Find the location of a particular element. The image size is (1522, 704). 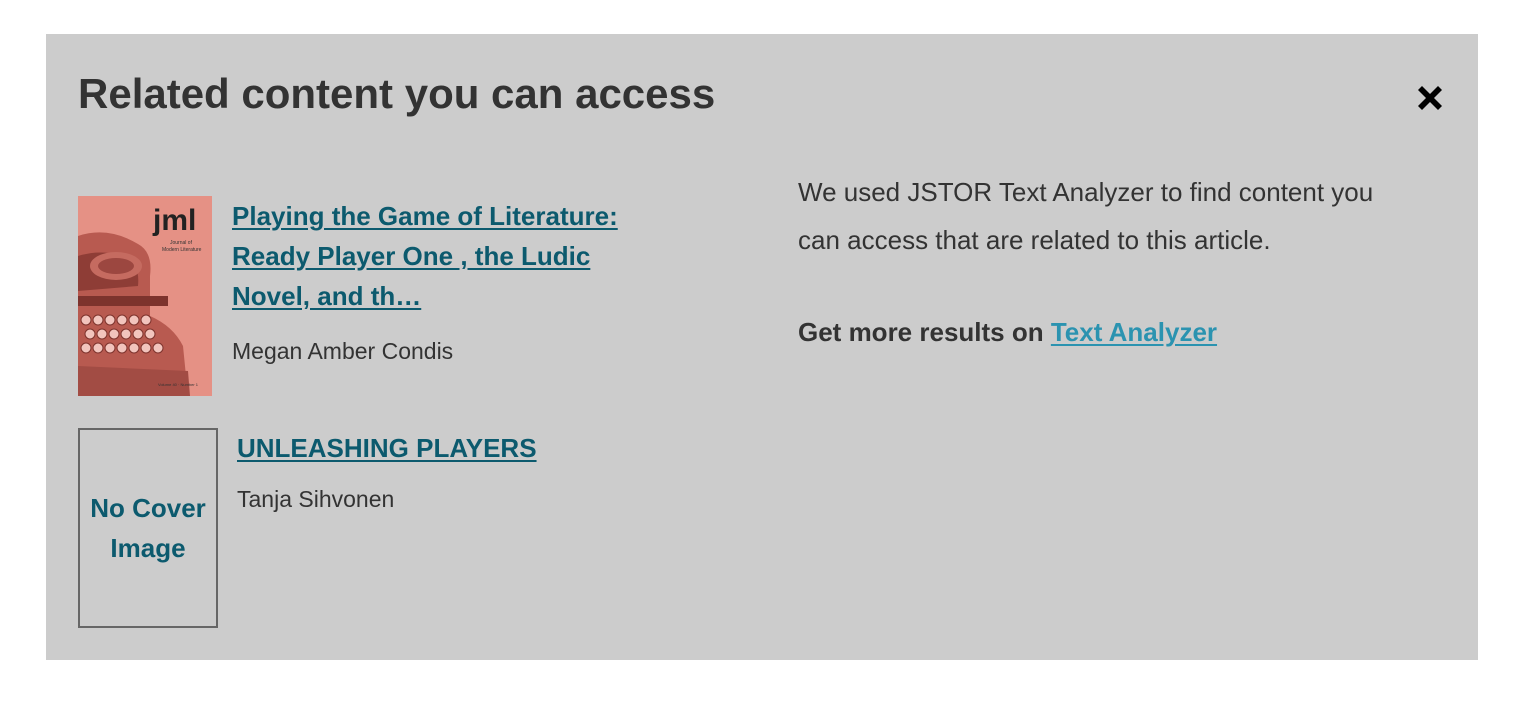

close-x-icon is located at coordinates (1430, 98).